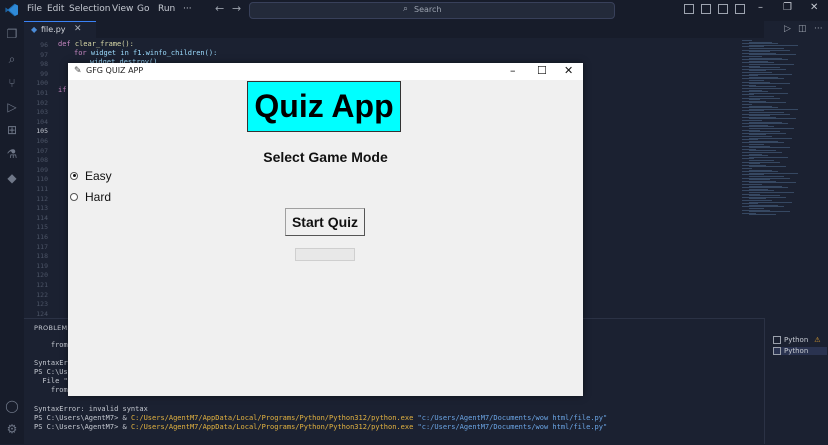  What do you see at coordinates (42, 246) in the screenshot?
I see `line-number: 117` at bounding box center [42, 246].